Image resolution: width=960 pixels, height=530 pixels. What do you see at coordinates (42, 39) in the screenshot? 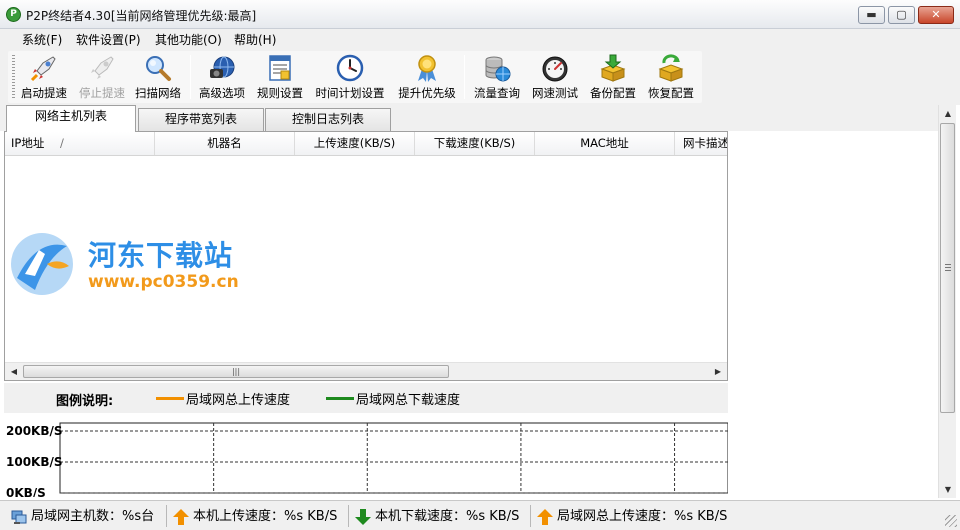
I see `menu-system: 系统(F)` at bounding box center [42, 39].